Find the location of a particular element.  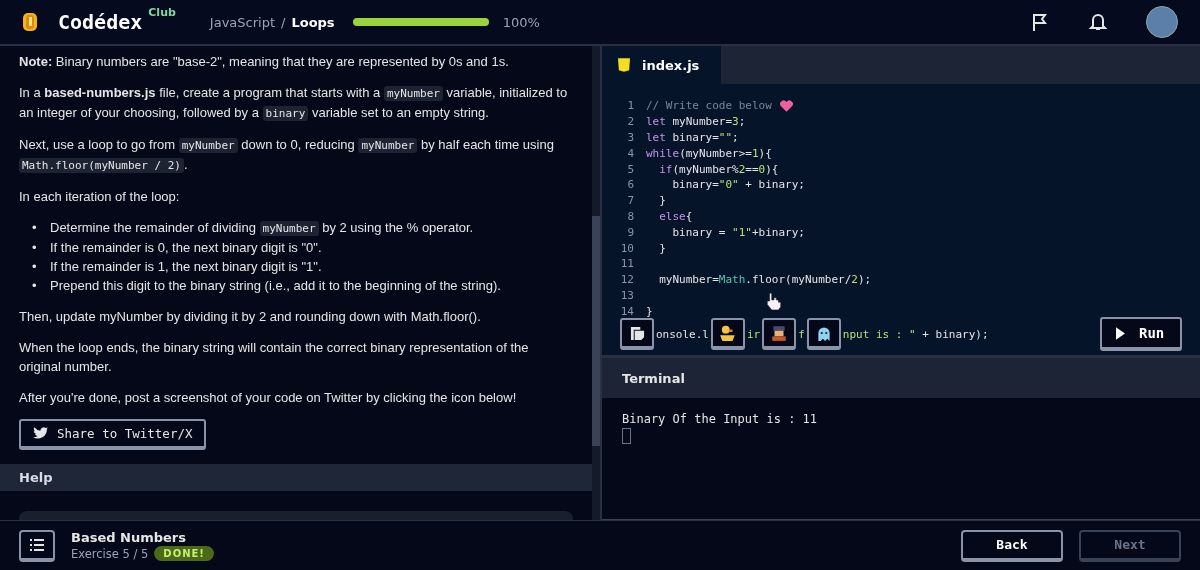

coin-icon is located at coordinates (30, 22).